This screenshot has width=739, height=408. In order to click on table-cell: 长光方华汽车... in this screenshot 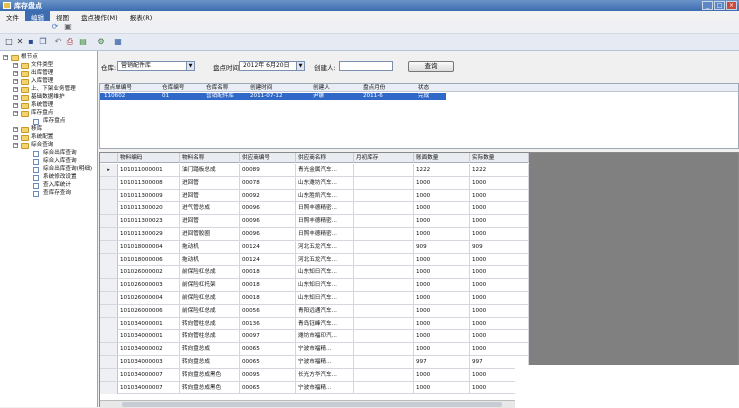, I will do `click(325, 374)`.